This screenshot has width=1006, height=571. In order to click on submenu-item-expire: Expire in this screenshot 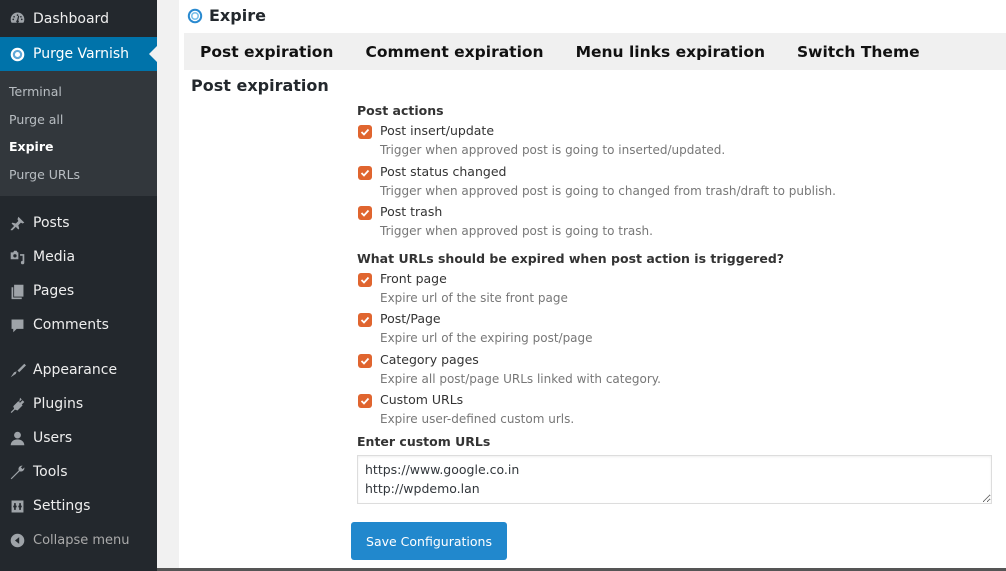, I will do `click(78, 147)`.